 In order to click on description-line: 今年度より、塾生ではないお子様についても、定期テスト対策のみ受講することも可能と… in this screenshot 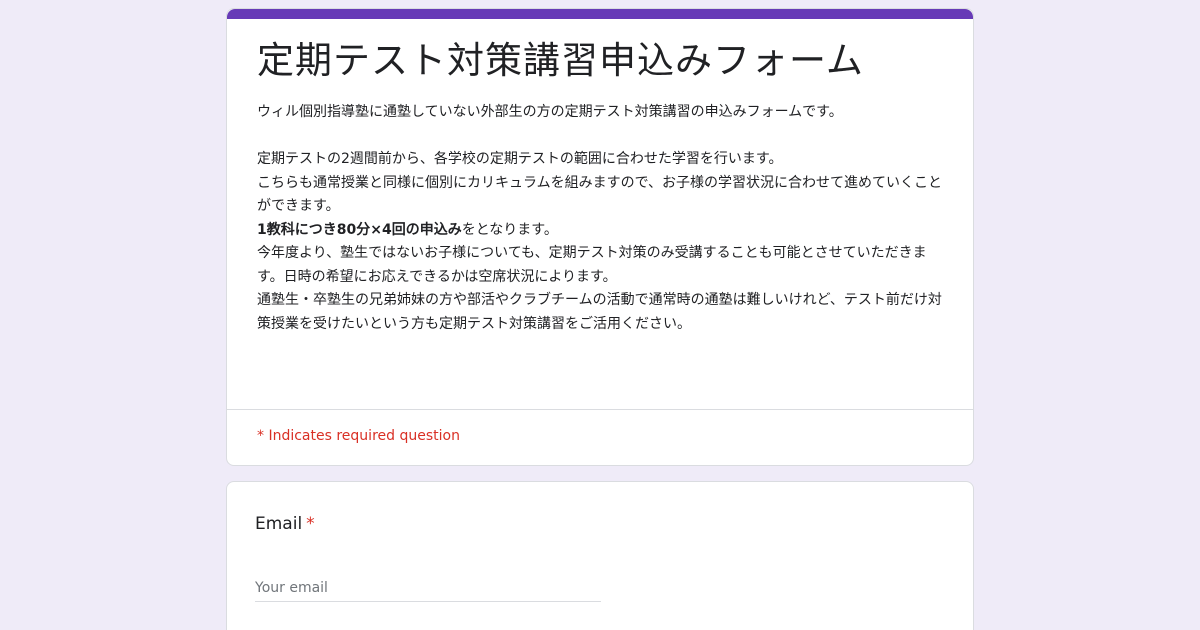, I will do `click(592, 265)`.